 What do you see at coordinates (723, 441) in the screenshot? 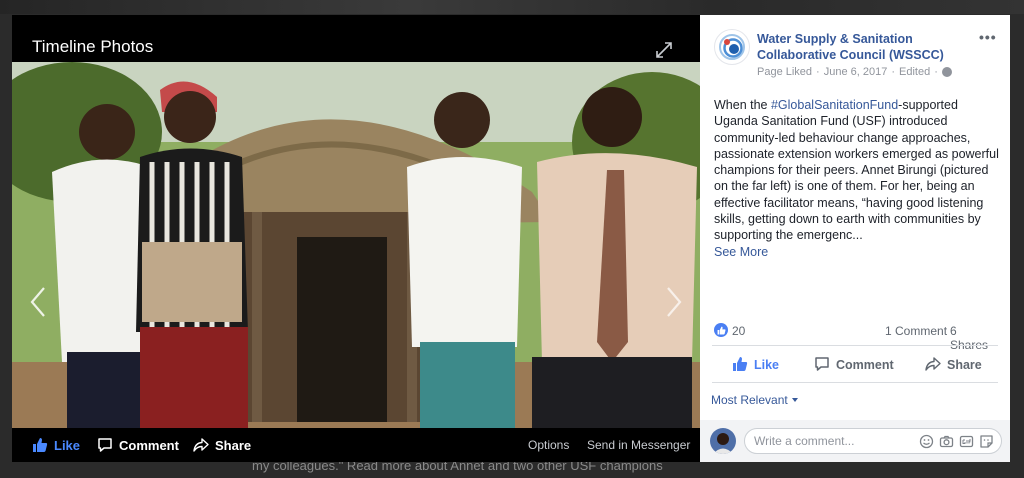
I see `avatar` at bounding box center [723, 441].